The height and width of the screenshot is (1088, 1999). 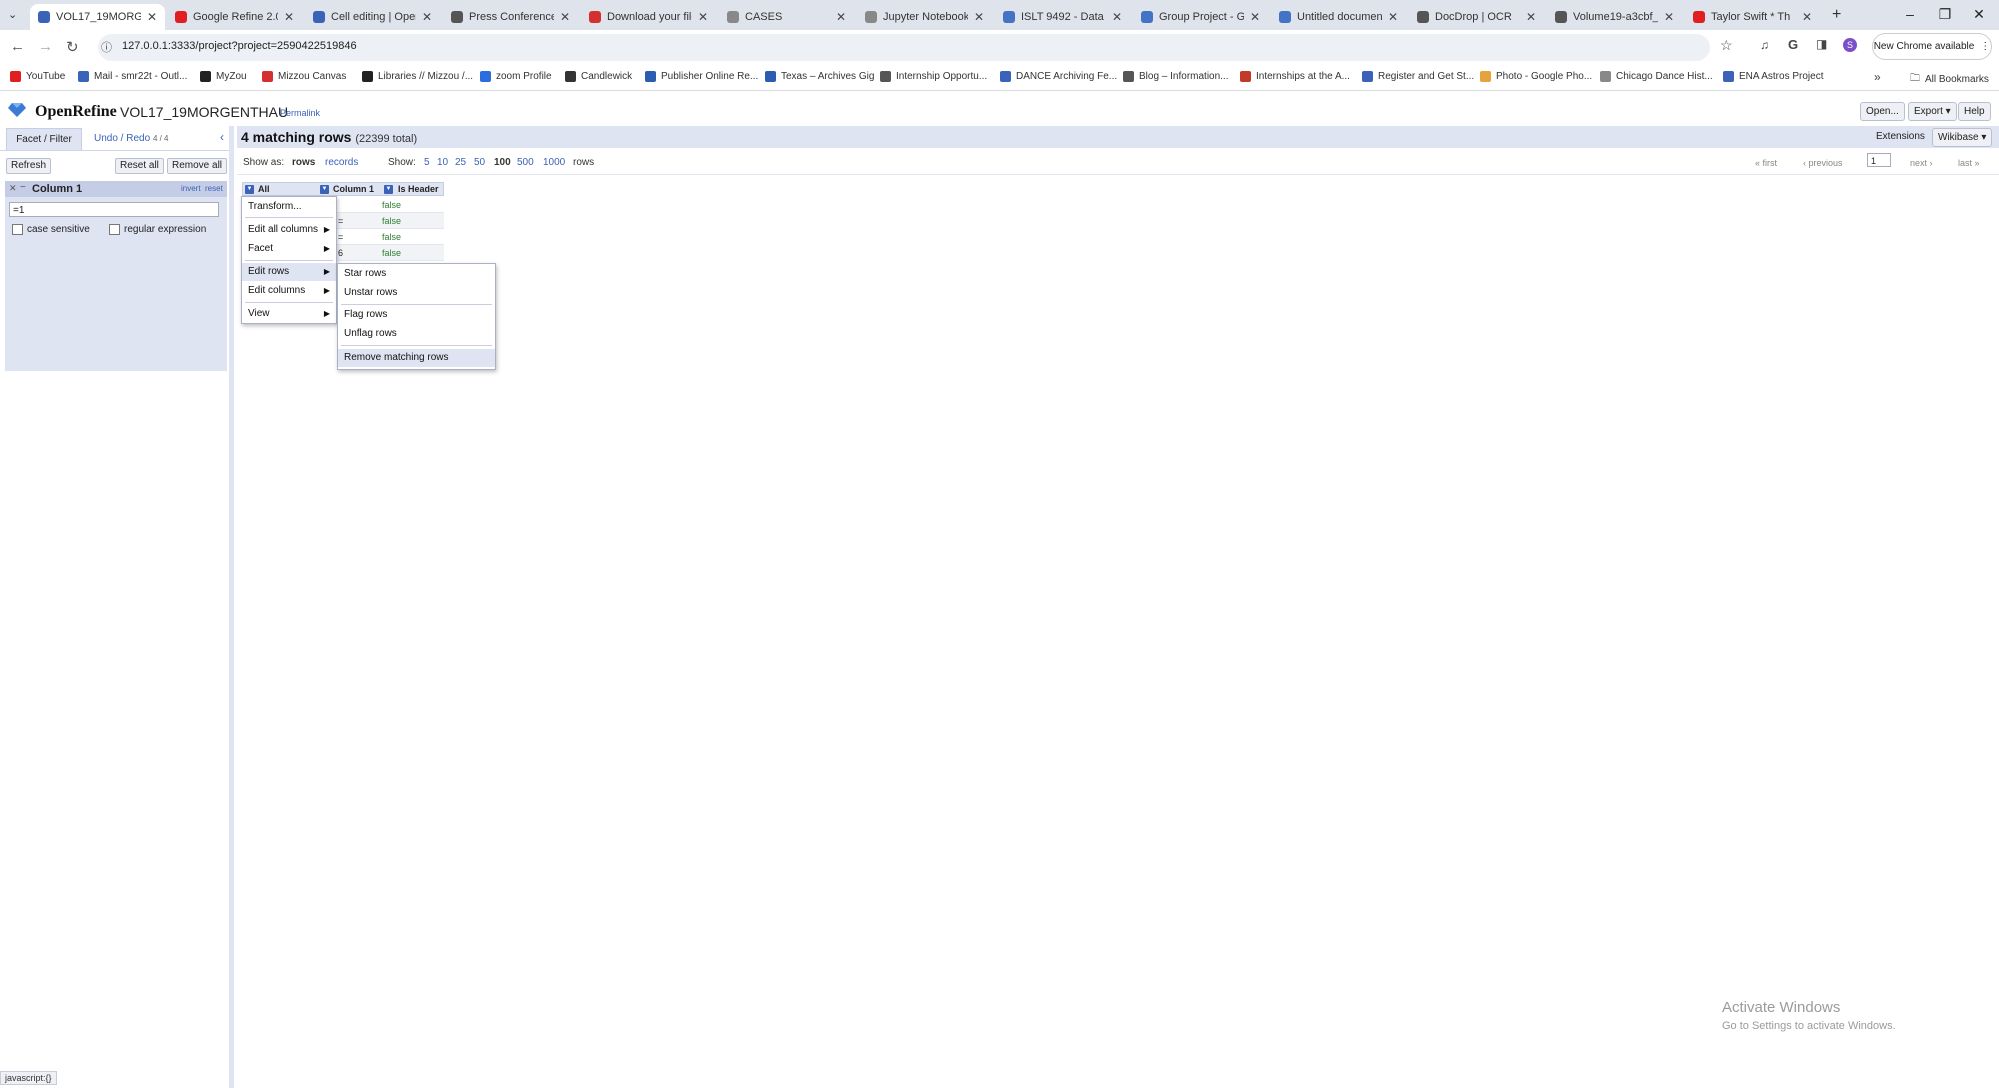 I want to click on browser-tab: Jupyter Notebook V ✕, so click(x=924, y=17).